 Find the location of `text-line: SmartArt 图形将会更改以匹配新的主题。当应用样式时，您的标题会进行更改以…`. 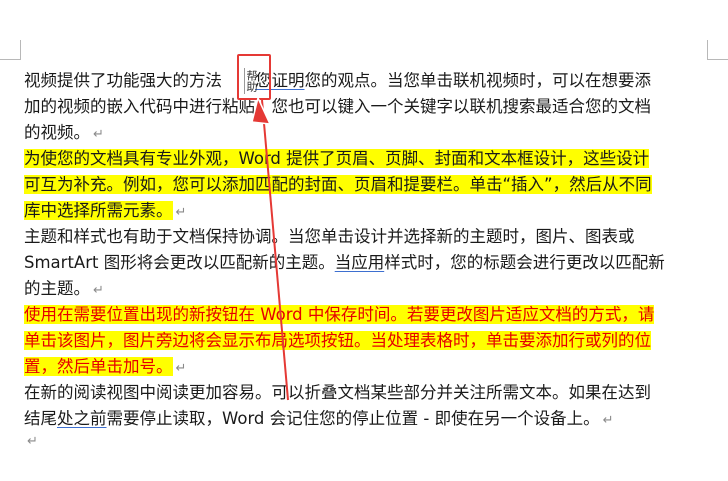

text-line: SmartArt 图形将会更改以匹配新的主题。当应用样式时，您的标题会进行更改以… is located at coordinates (369, 263).